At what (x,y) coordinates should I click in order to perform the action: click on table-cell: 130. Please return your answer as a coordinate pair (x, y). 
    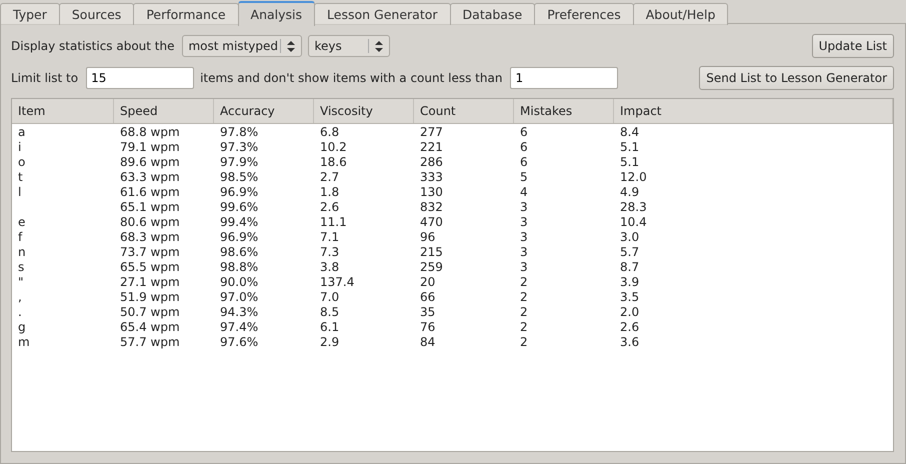
    Looking at the image, I should click on (431, 192).